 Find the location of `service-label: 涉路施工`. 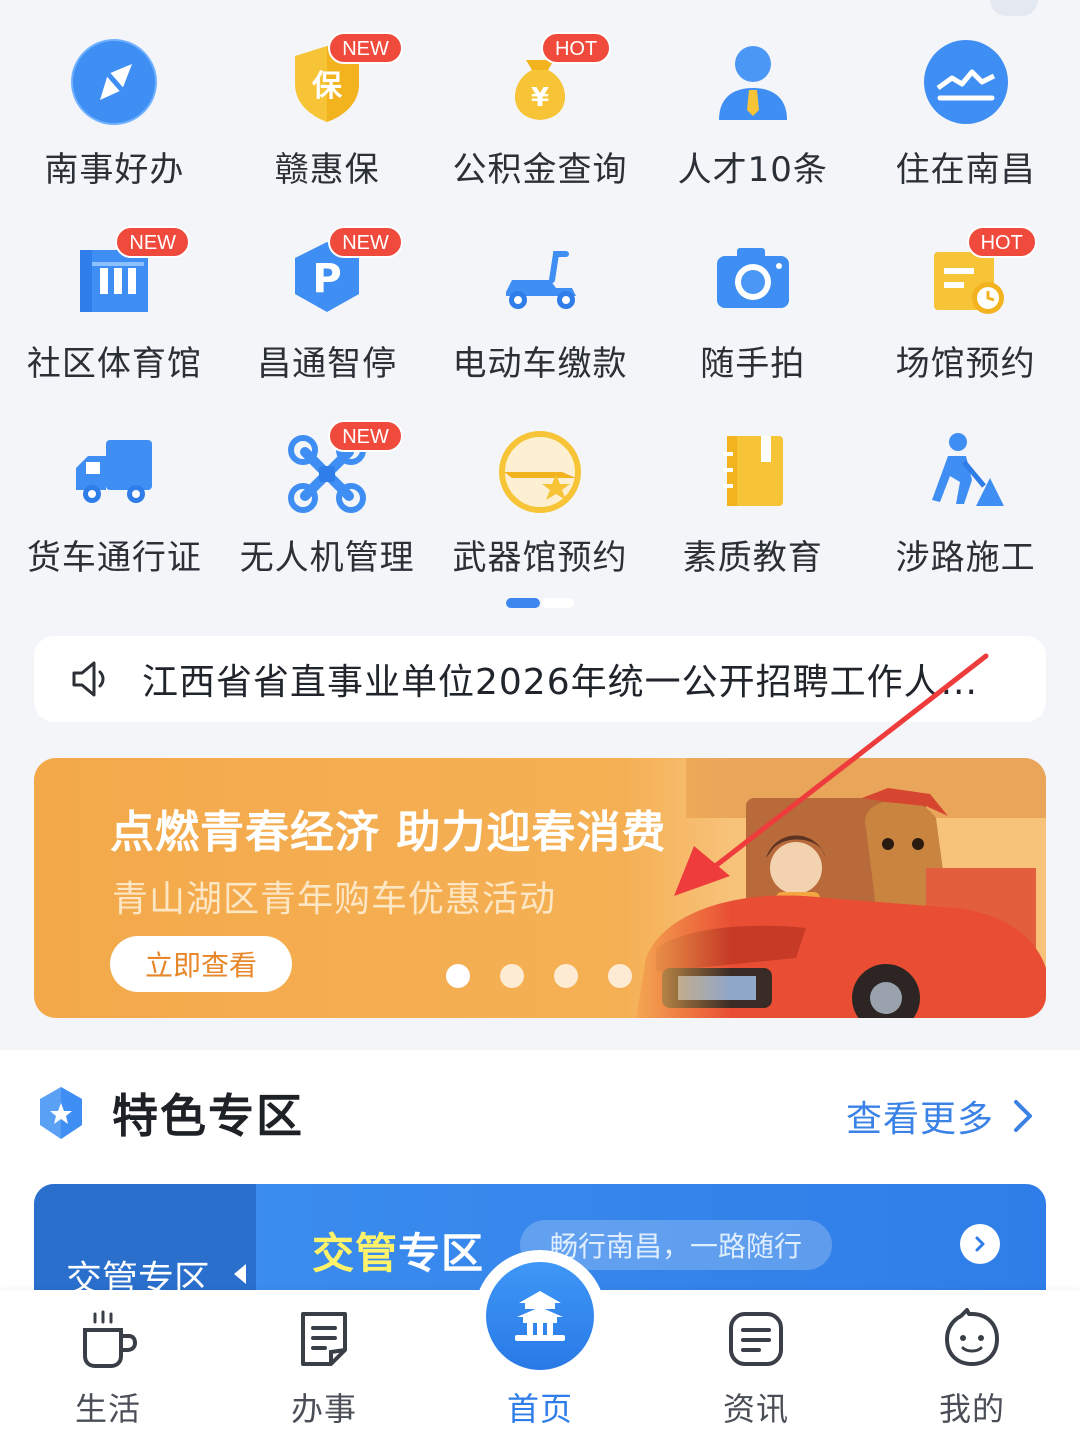

service-label: 涉路施工 is located at coordinates (965, 558).